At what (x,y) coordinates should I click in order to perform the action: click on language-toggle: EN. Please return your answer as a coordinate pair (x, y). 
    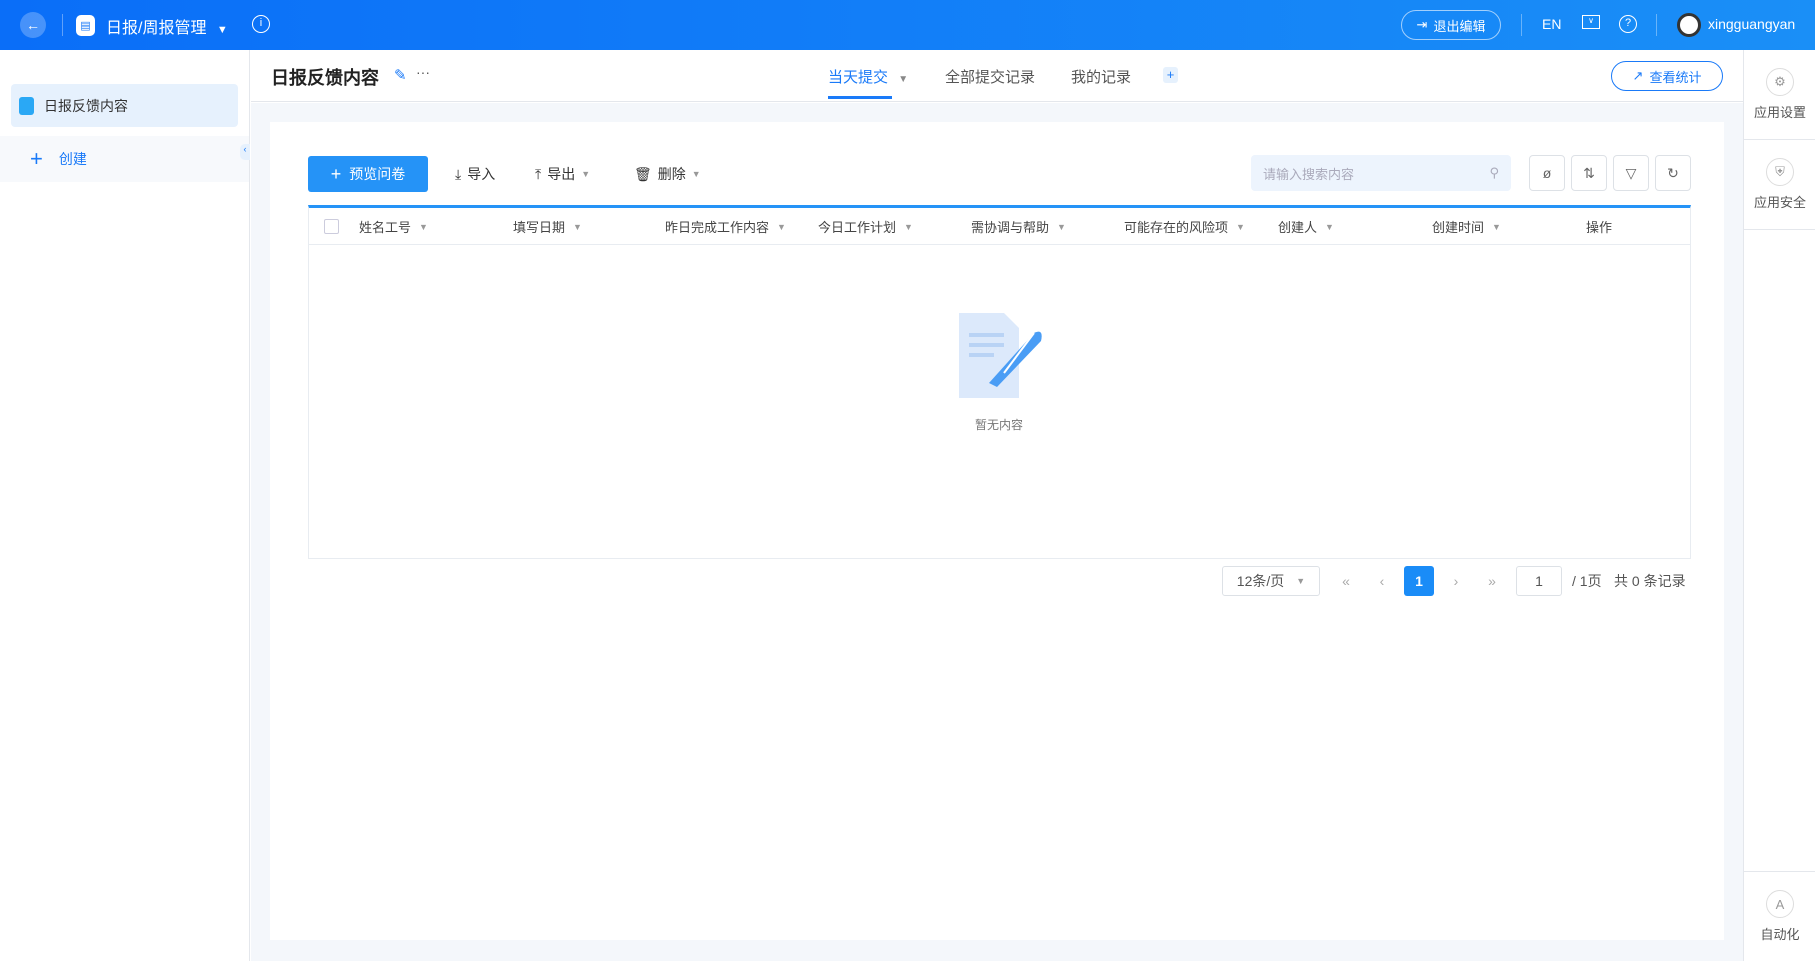
    Looking at the image, I should click on (1551, 24).